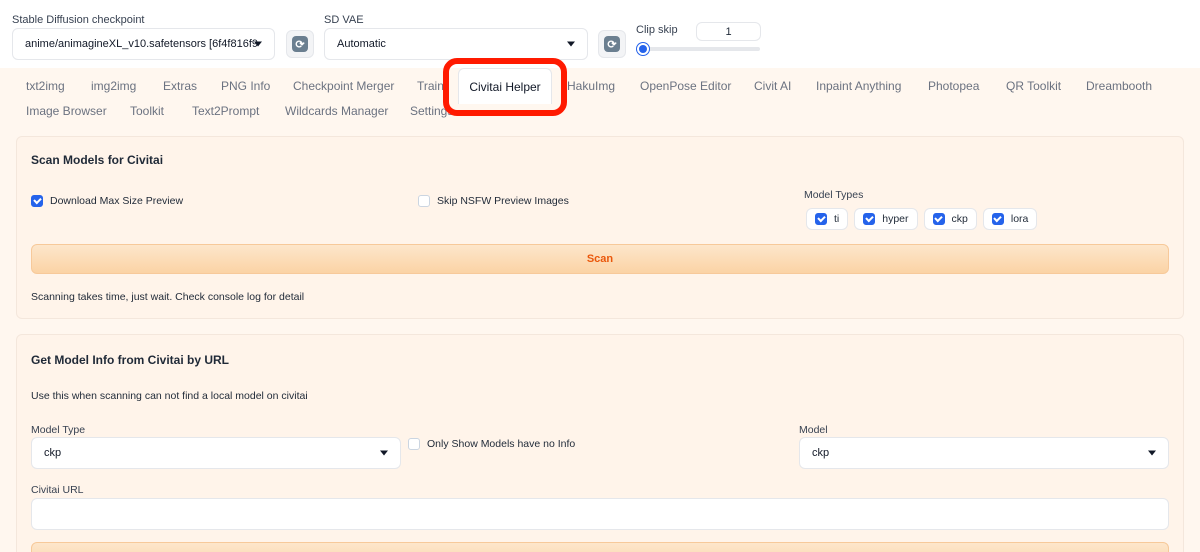 The width and height of the screenshot is (1200, 552). I want to click on only-show-checkbox, so click(414, 444).